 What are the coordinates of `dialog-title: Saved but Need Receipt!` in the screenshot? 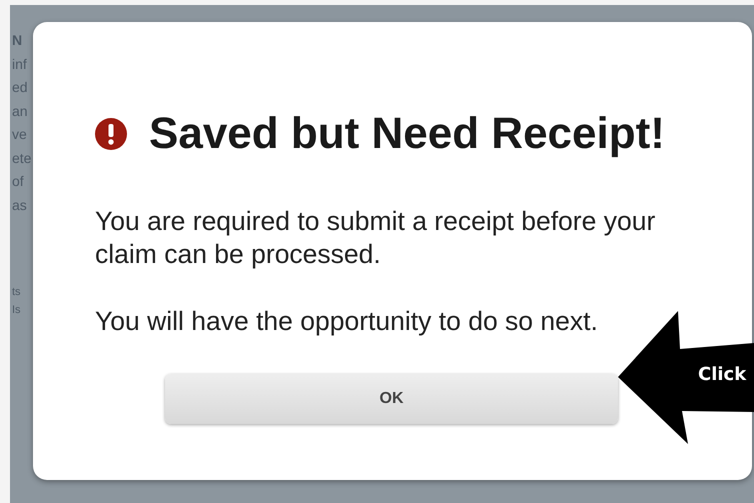 It's located at (407, 134).